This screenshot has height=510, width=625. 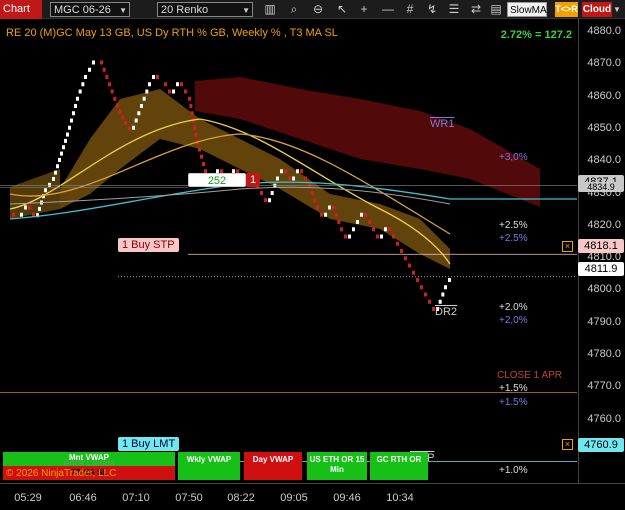 I want to click on time-tick-label: 07:10, so click(x=136, y=498).